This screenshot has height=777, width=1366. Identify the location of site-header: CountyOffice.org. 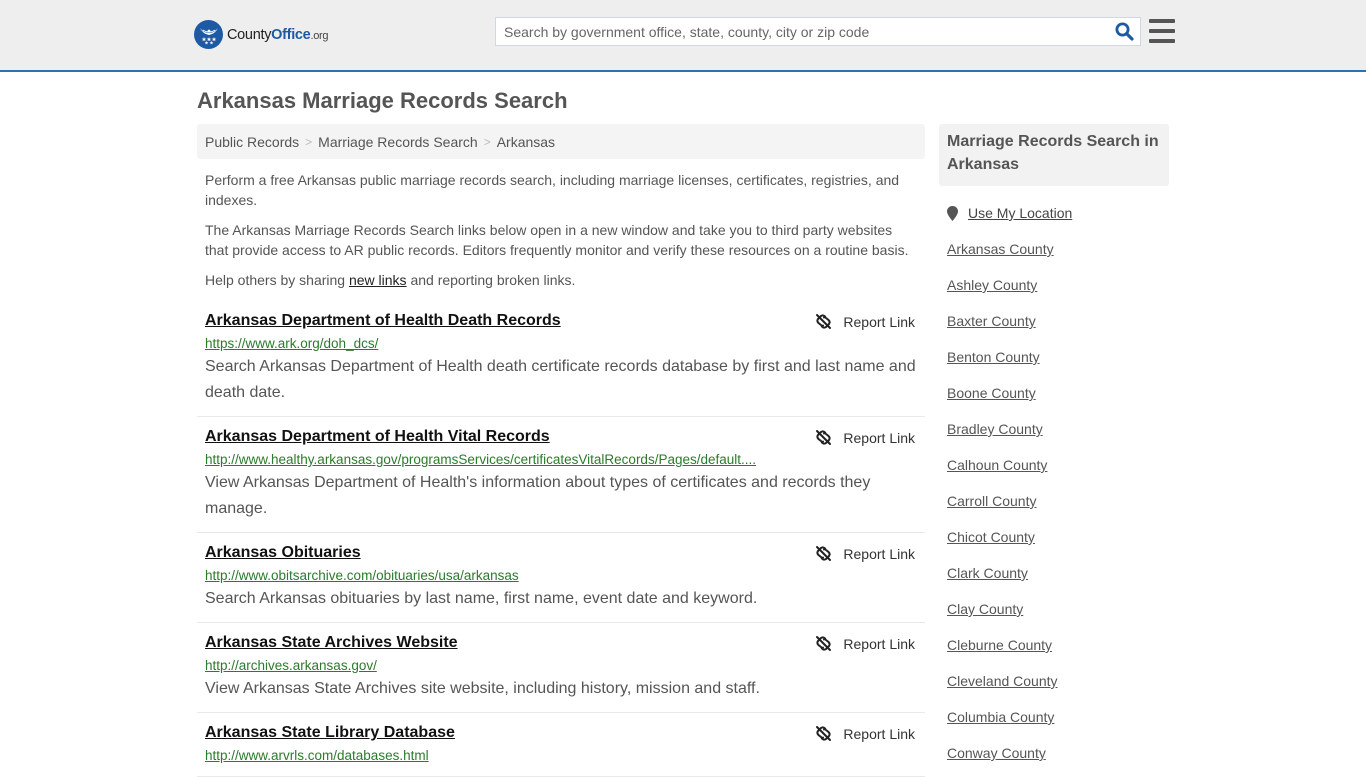
(683, 36).